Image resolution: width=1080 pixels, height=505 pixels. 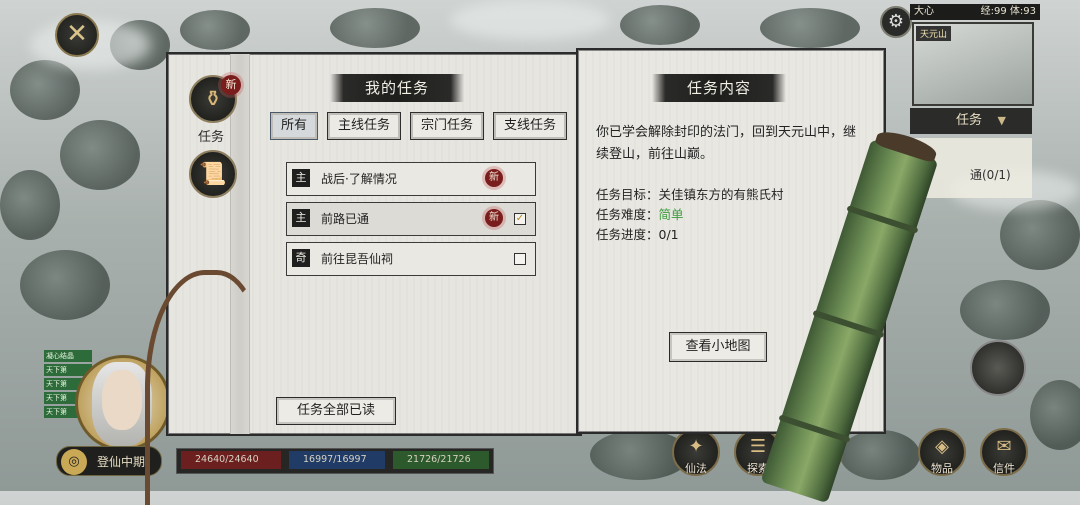 I want to click on quest-row: 主 战后·了解情况 新, so click(x=411, y=179).